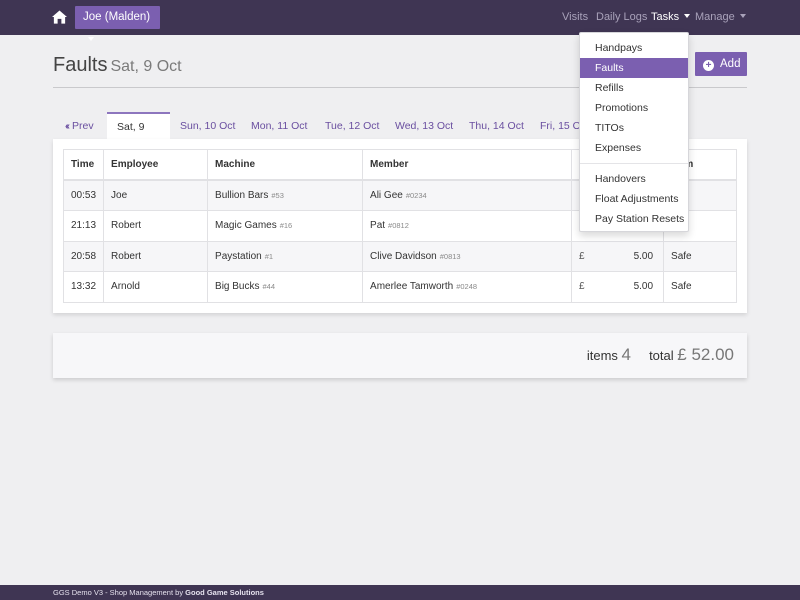 Image resolution: width=800 pixels, height=600 pixels. I want to click on machine-number: #1, so click(269, 256).